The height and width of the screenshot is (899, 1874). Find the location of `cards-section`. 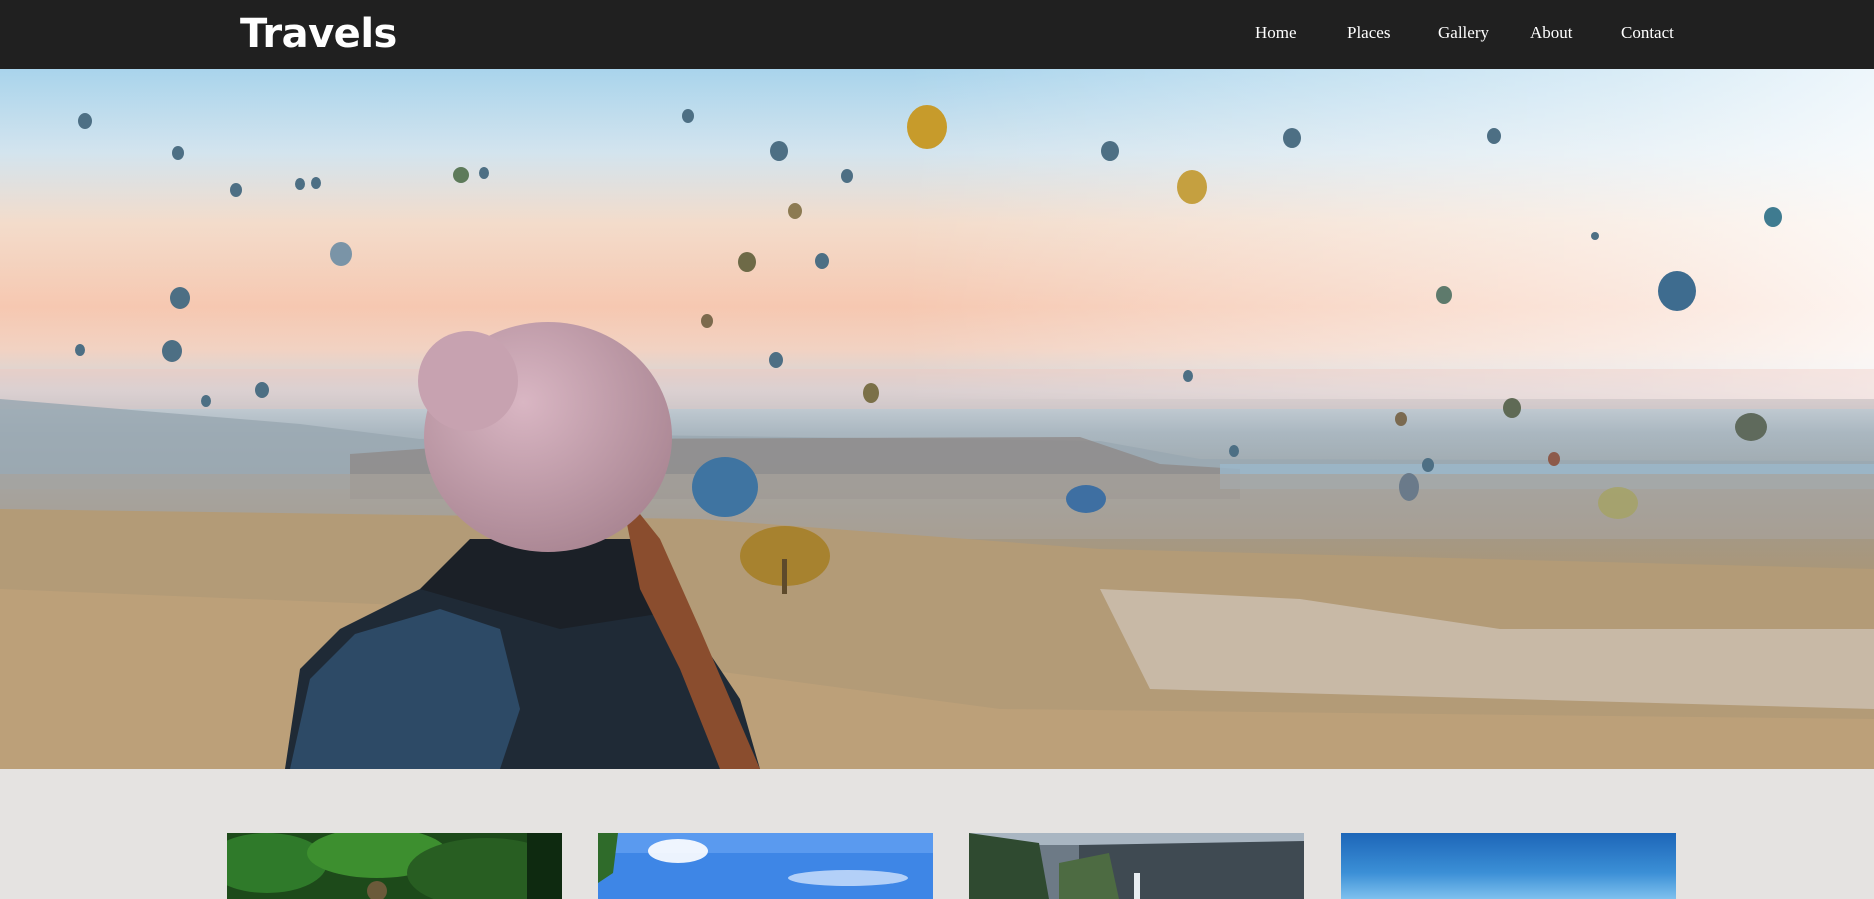

cards-section is located at coordinates (937, 834).